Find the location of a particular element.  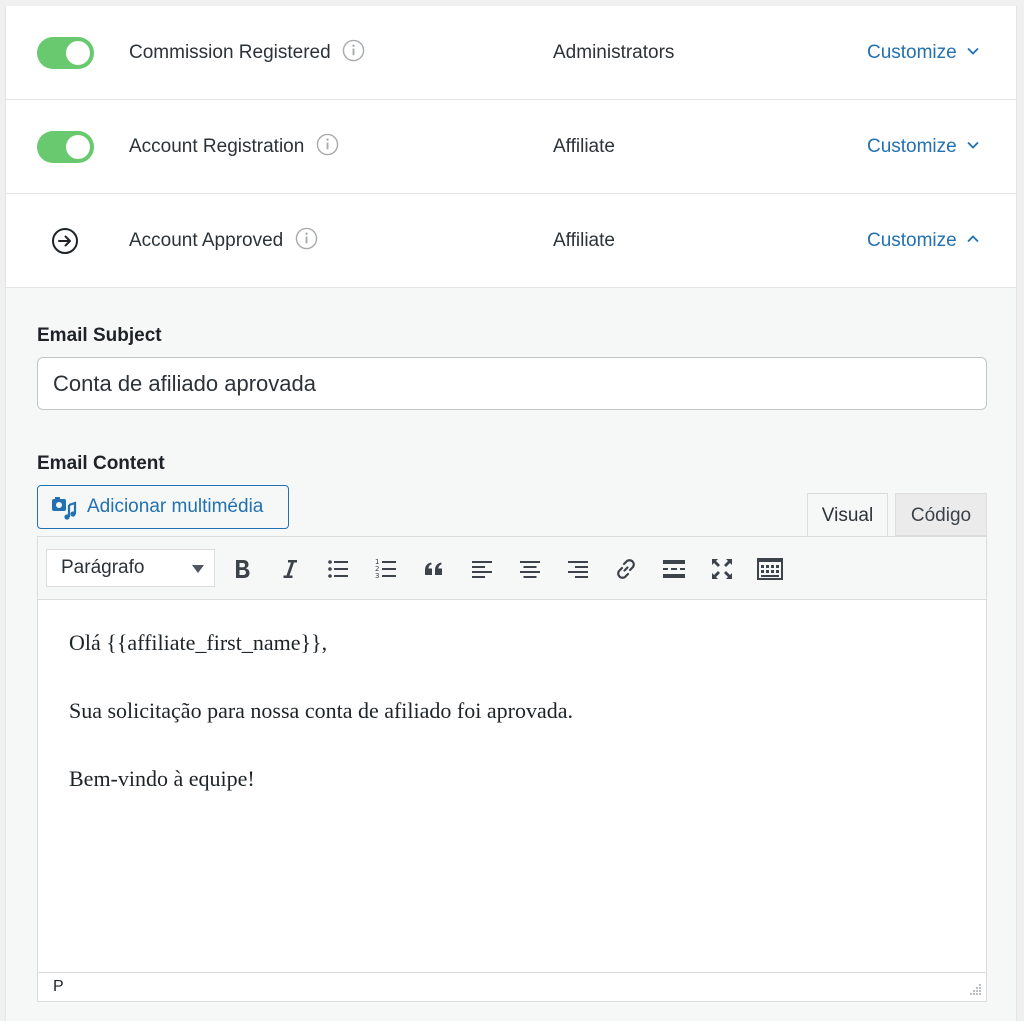

notification-name-wrap: Commission Registered is located at coordinates (247, 53).